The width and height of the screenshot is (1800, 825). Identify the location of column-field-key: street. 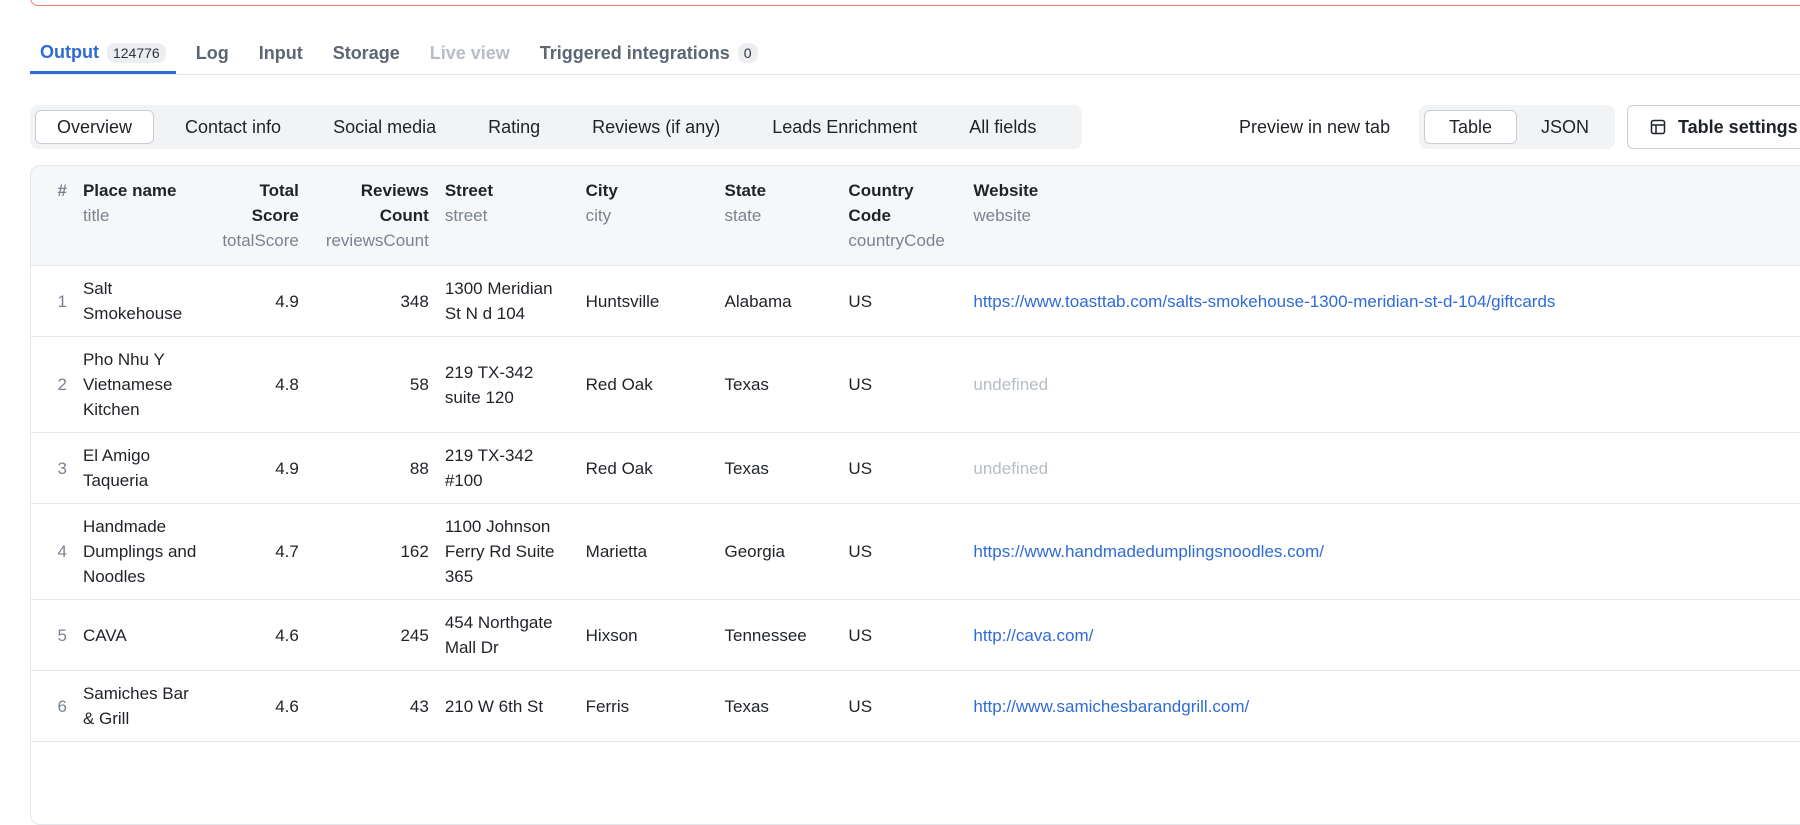
(466, 215).